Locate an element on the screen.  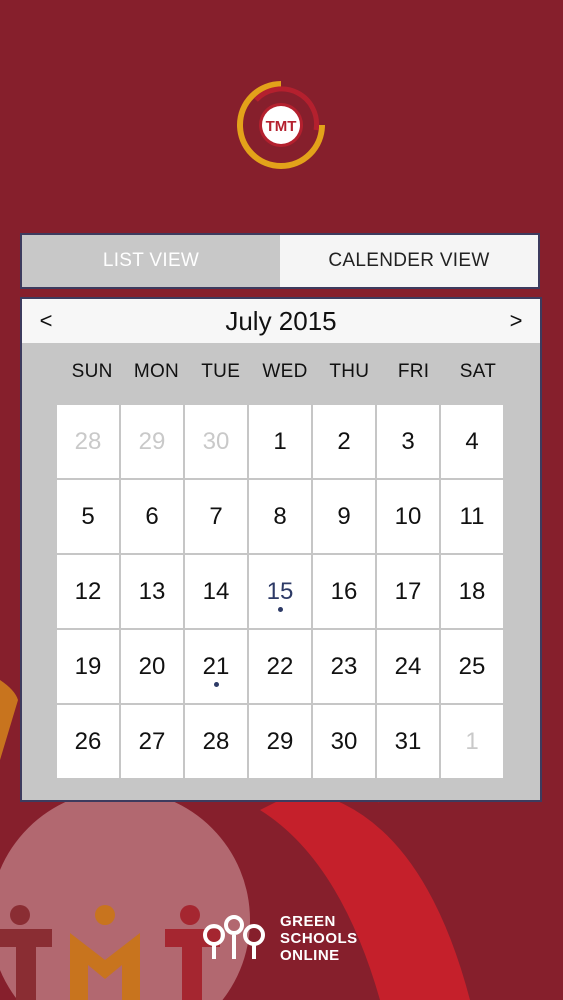
day-cell: 7 is located at coordinates (216, 516).